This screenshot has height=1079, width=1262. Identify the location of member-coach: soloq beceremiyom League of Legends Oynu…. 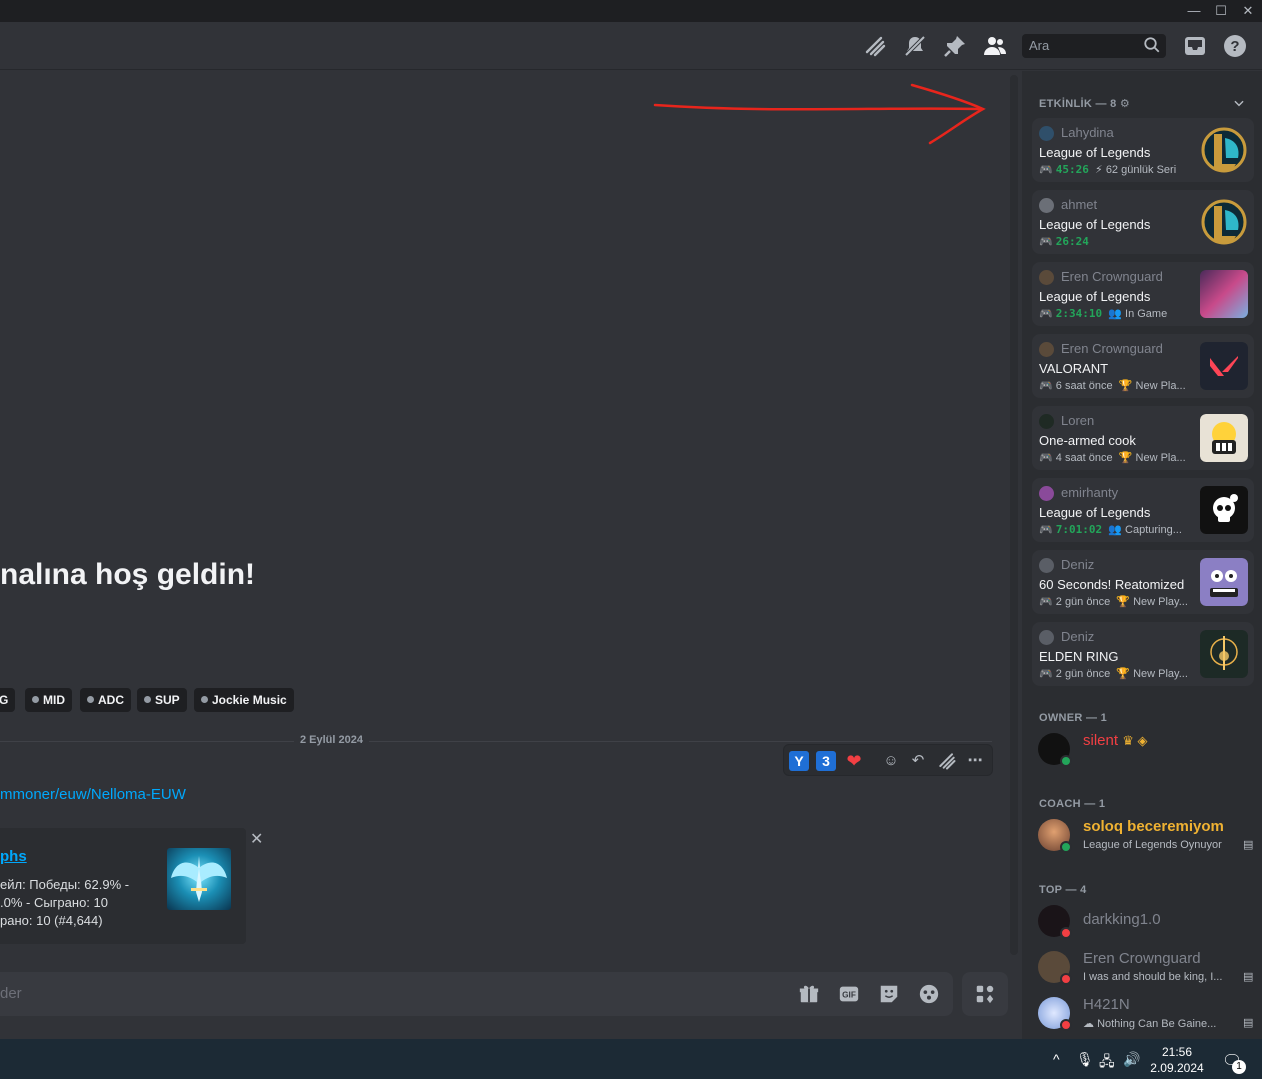
(1150, 835).